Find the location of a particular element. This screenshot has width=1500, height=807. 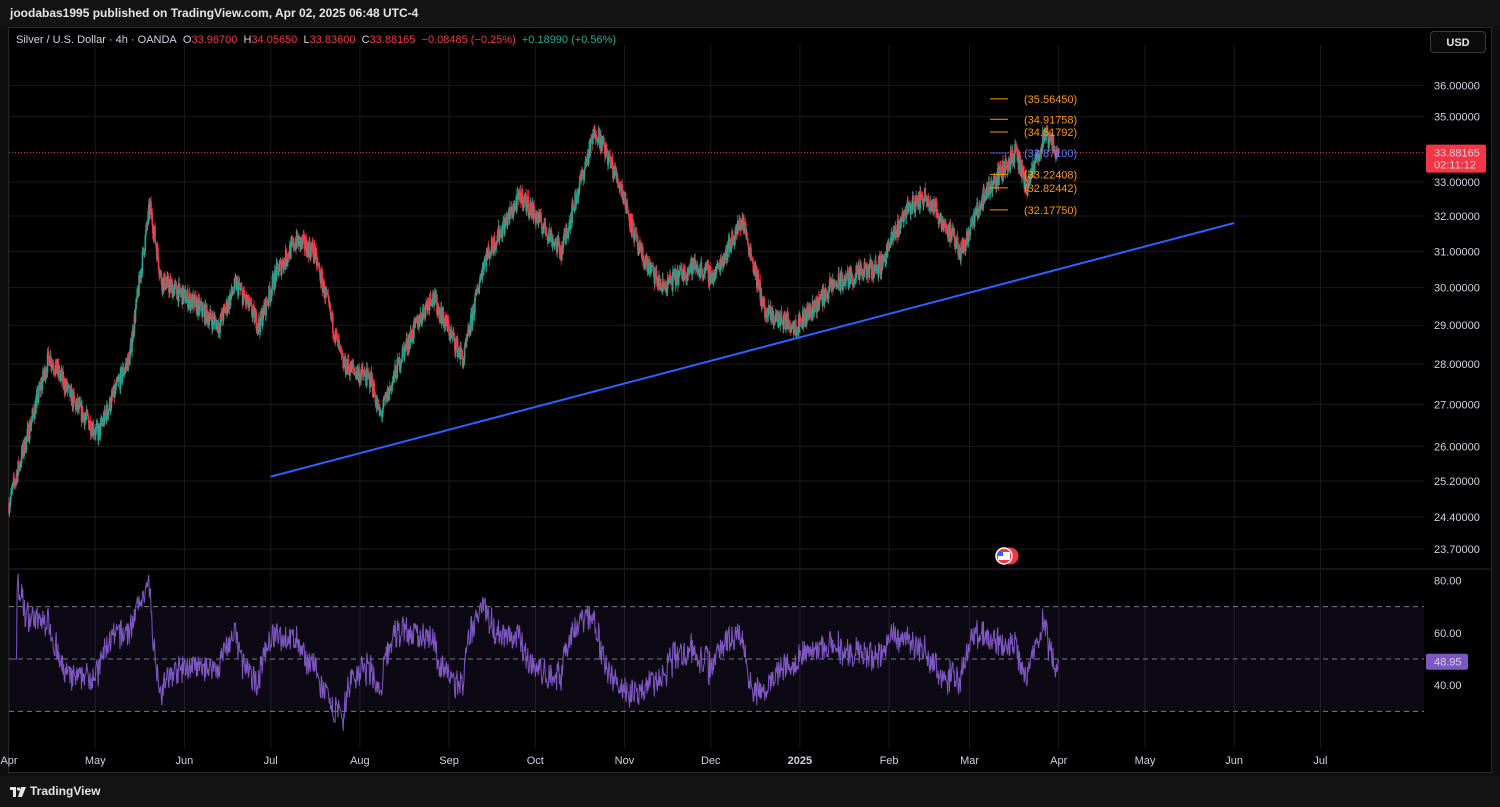

bar-countdown: 02:11:12 is located at coordinates (1455, 166).